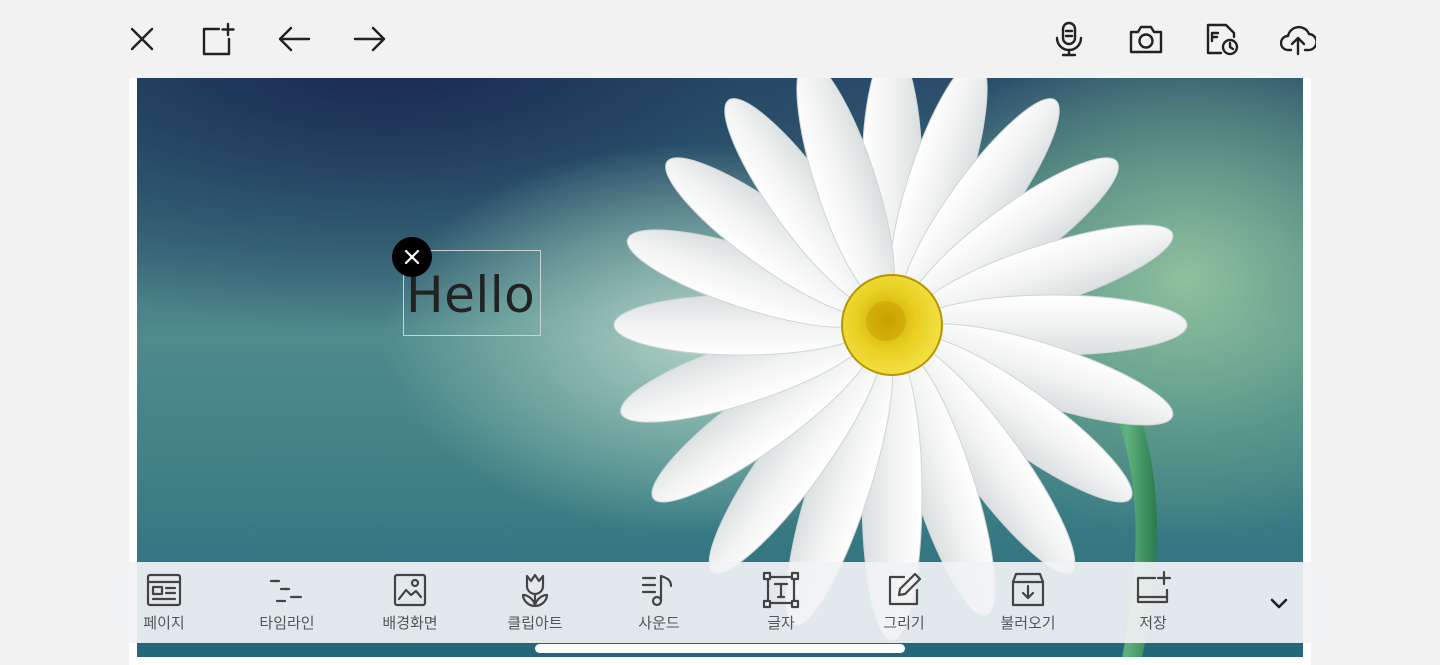 The height and width of the screenshot is (665, 1440). Describe the element at coordinates (164, 590) in the screenshot. I see `page-layout-icon` at that location.